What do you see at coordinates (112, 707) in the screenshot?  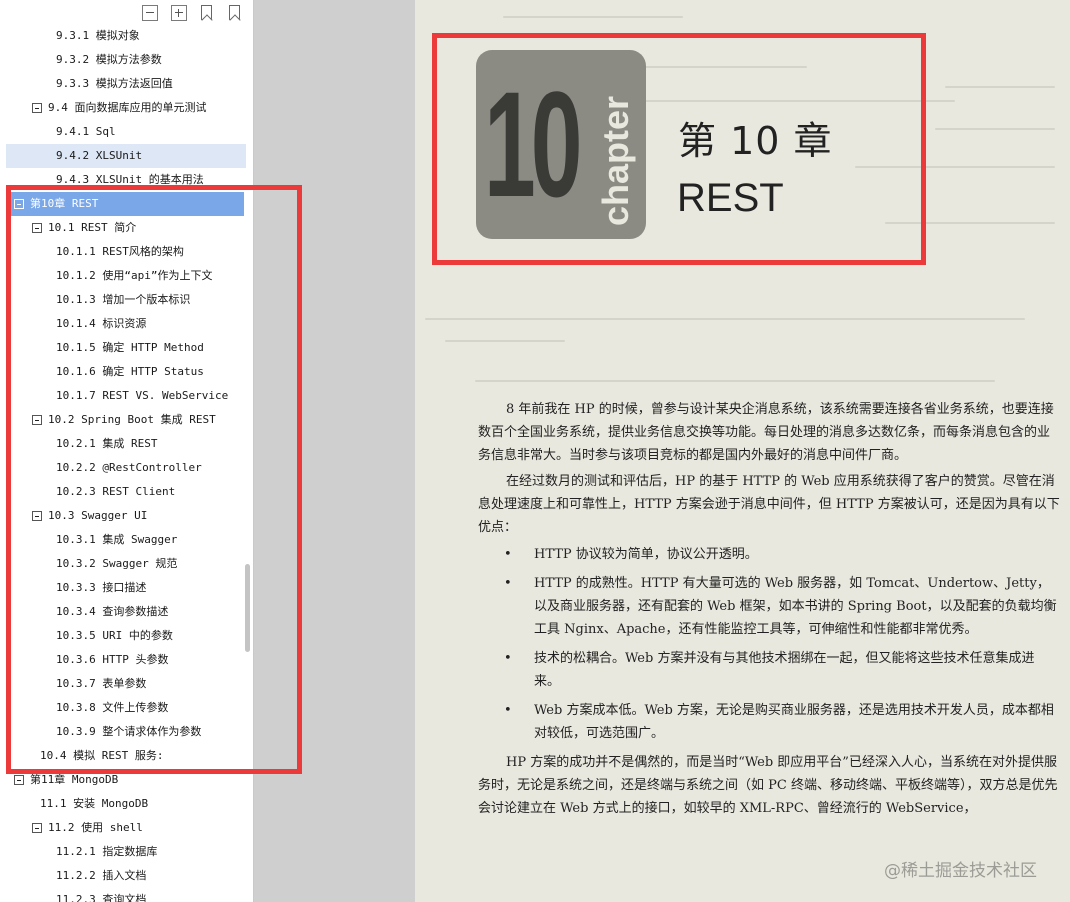 I see `bookmark-label: 10.3.8 文件上传参数` at bounding box center [112, 707].